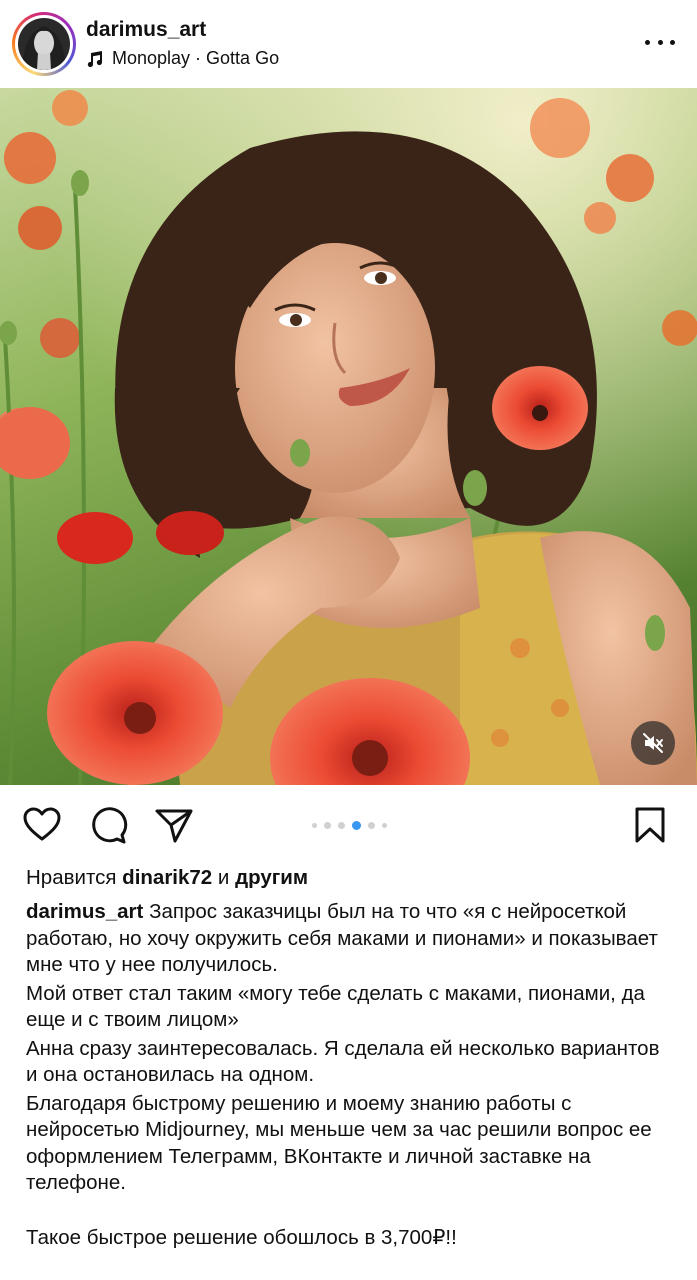  I want to click on more-options-button, so click(660, 42).